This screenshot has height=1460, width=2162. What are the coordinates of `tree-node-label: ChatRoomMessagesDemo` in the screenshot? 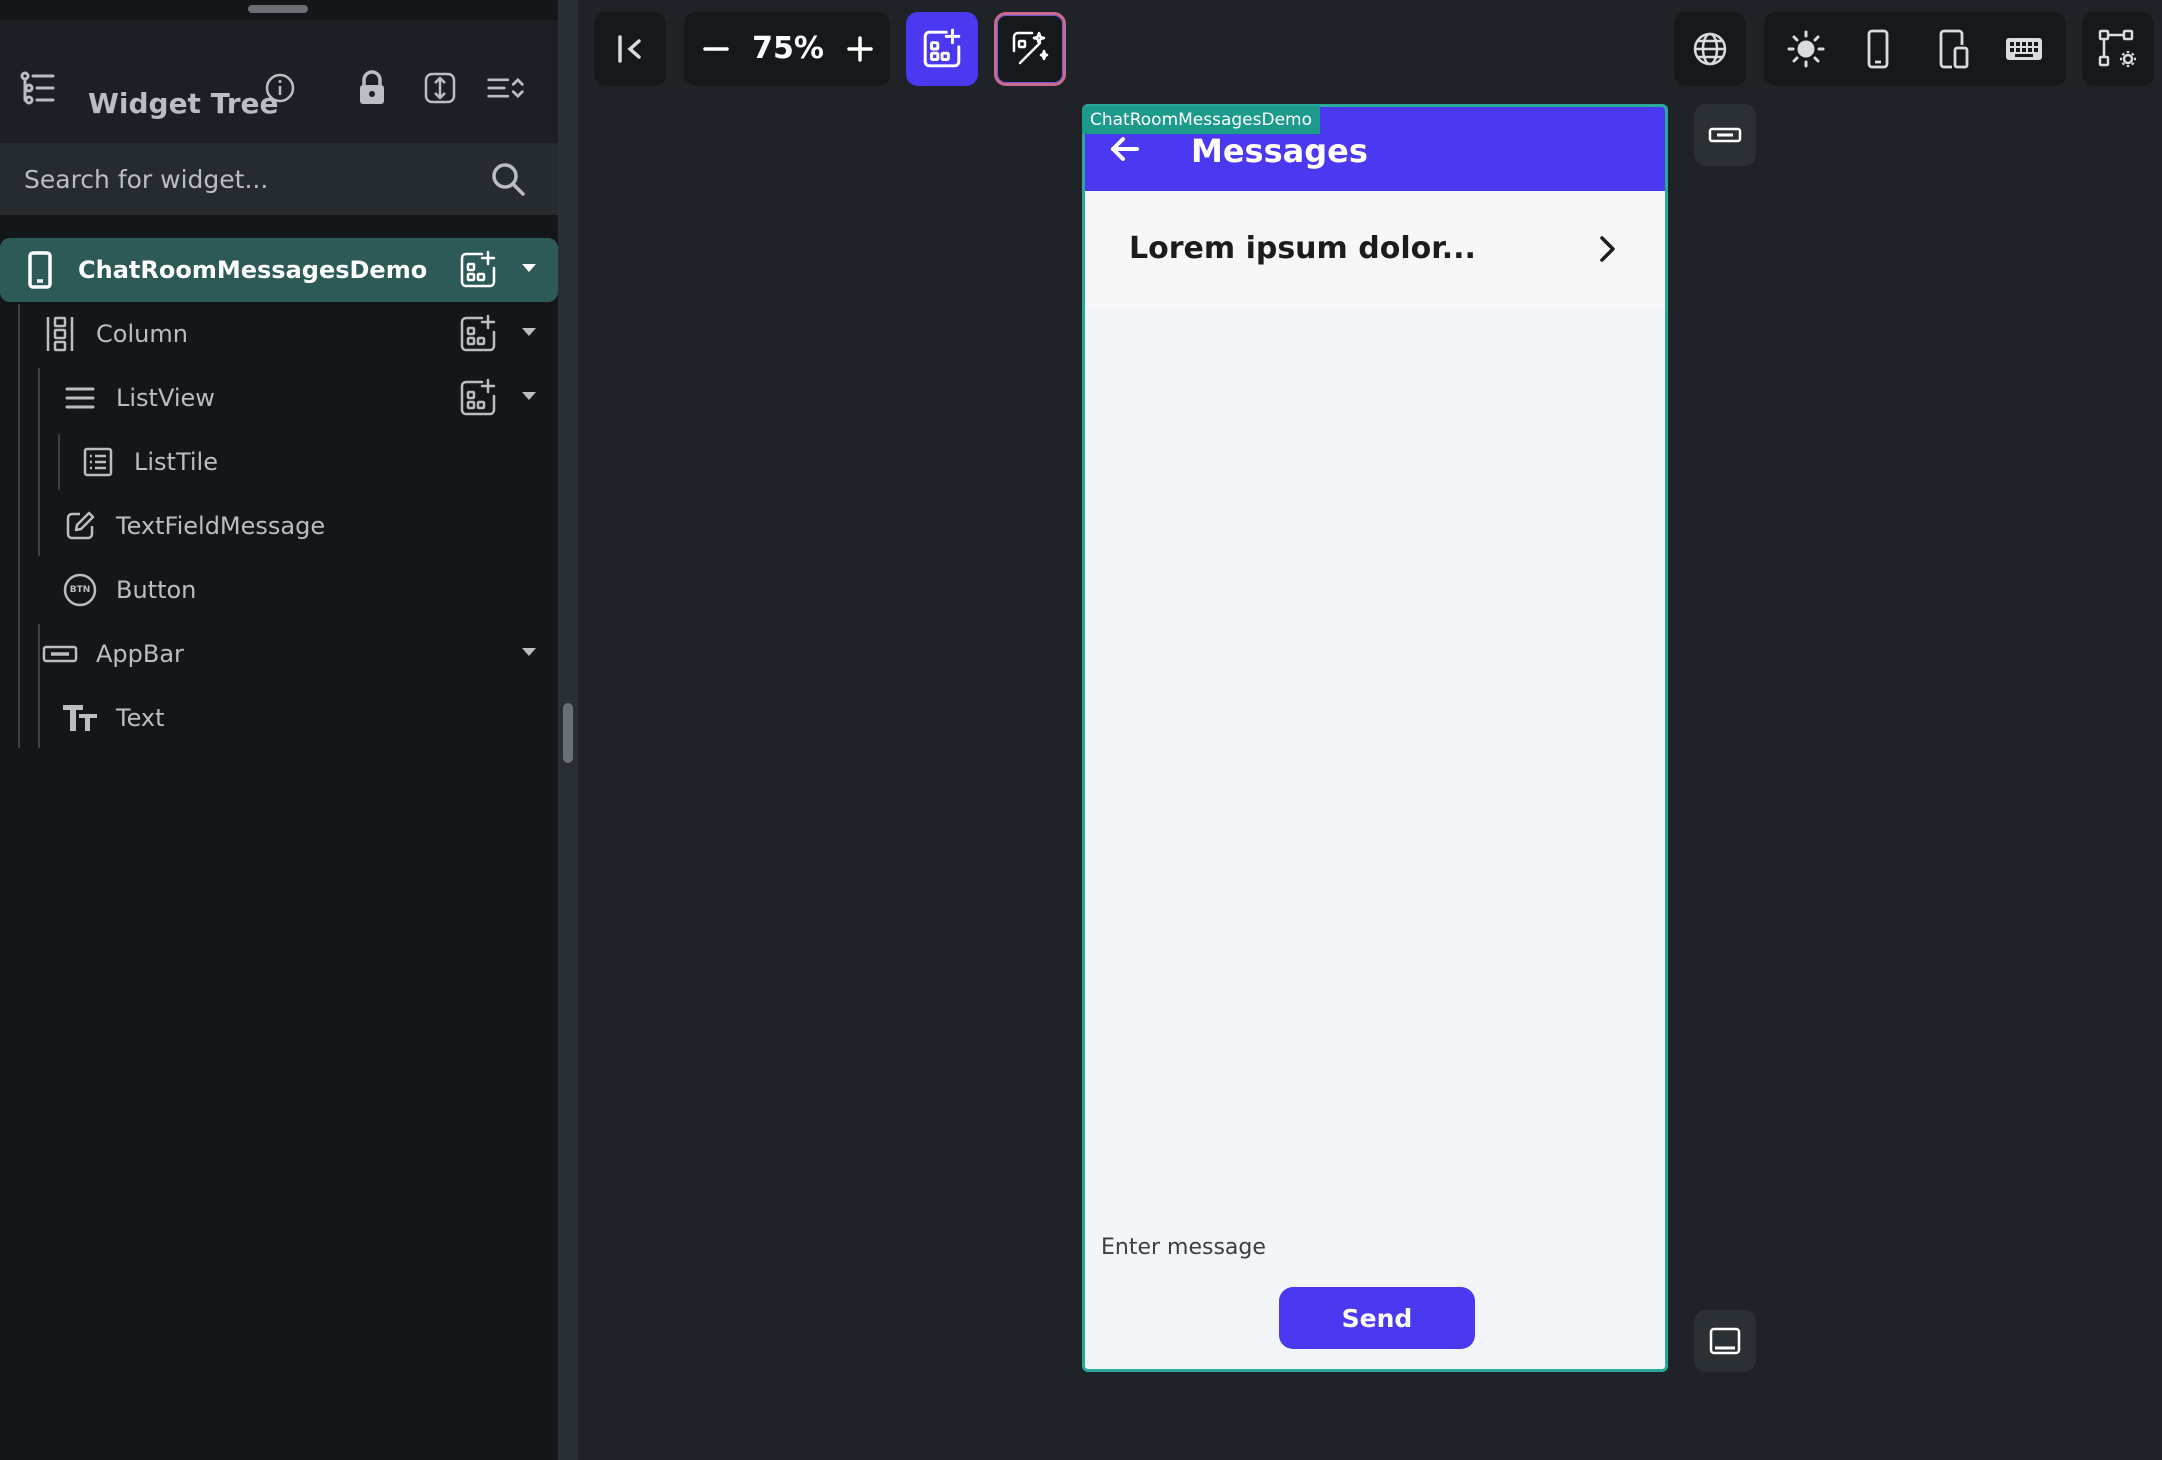 It's located at (253, 270).